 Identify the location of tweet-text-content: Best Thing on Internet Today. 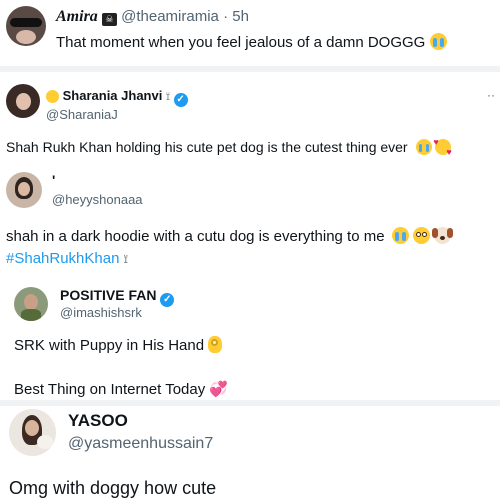
(110, 389).